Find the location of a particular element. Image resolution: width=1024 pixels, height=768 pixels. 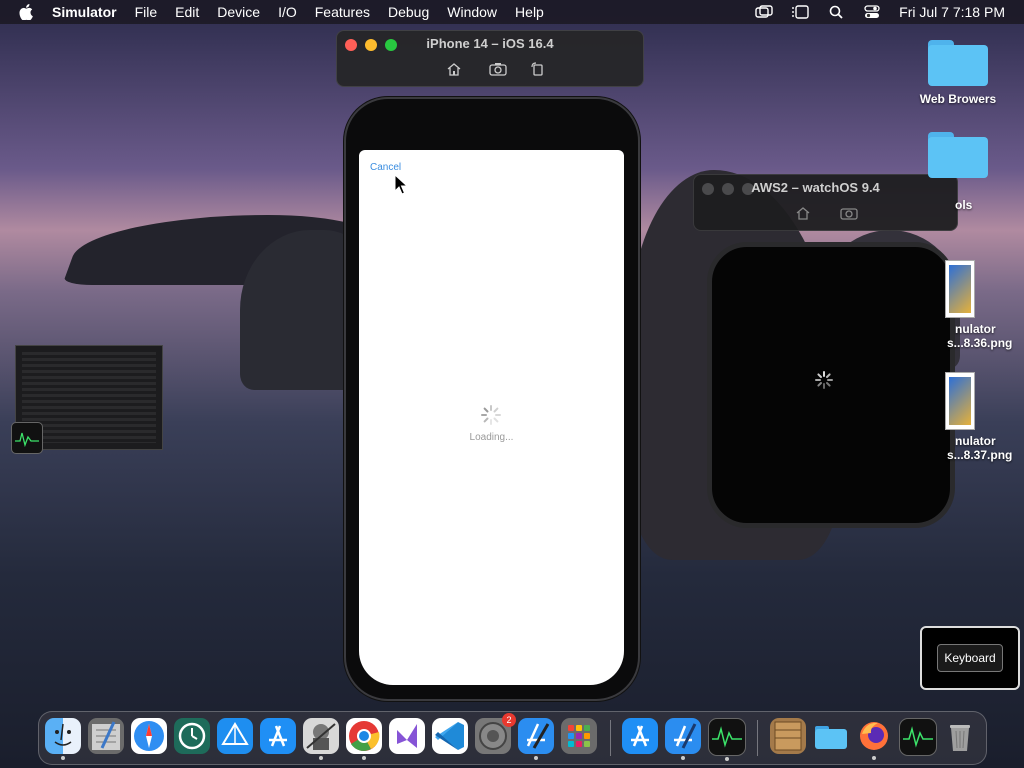

keyboard-popup: Keyboard is located at coordinates (970, 658).